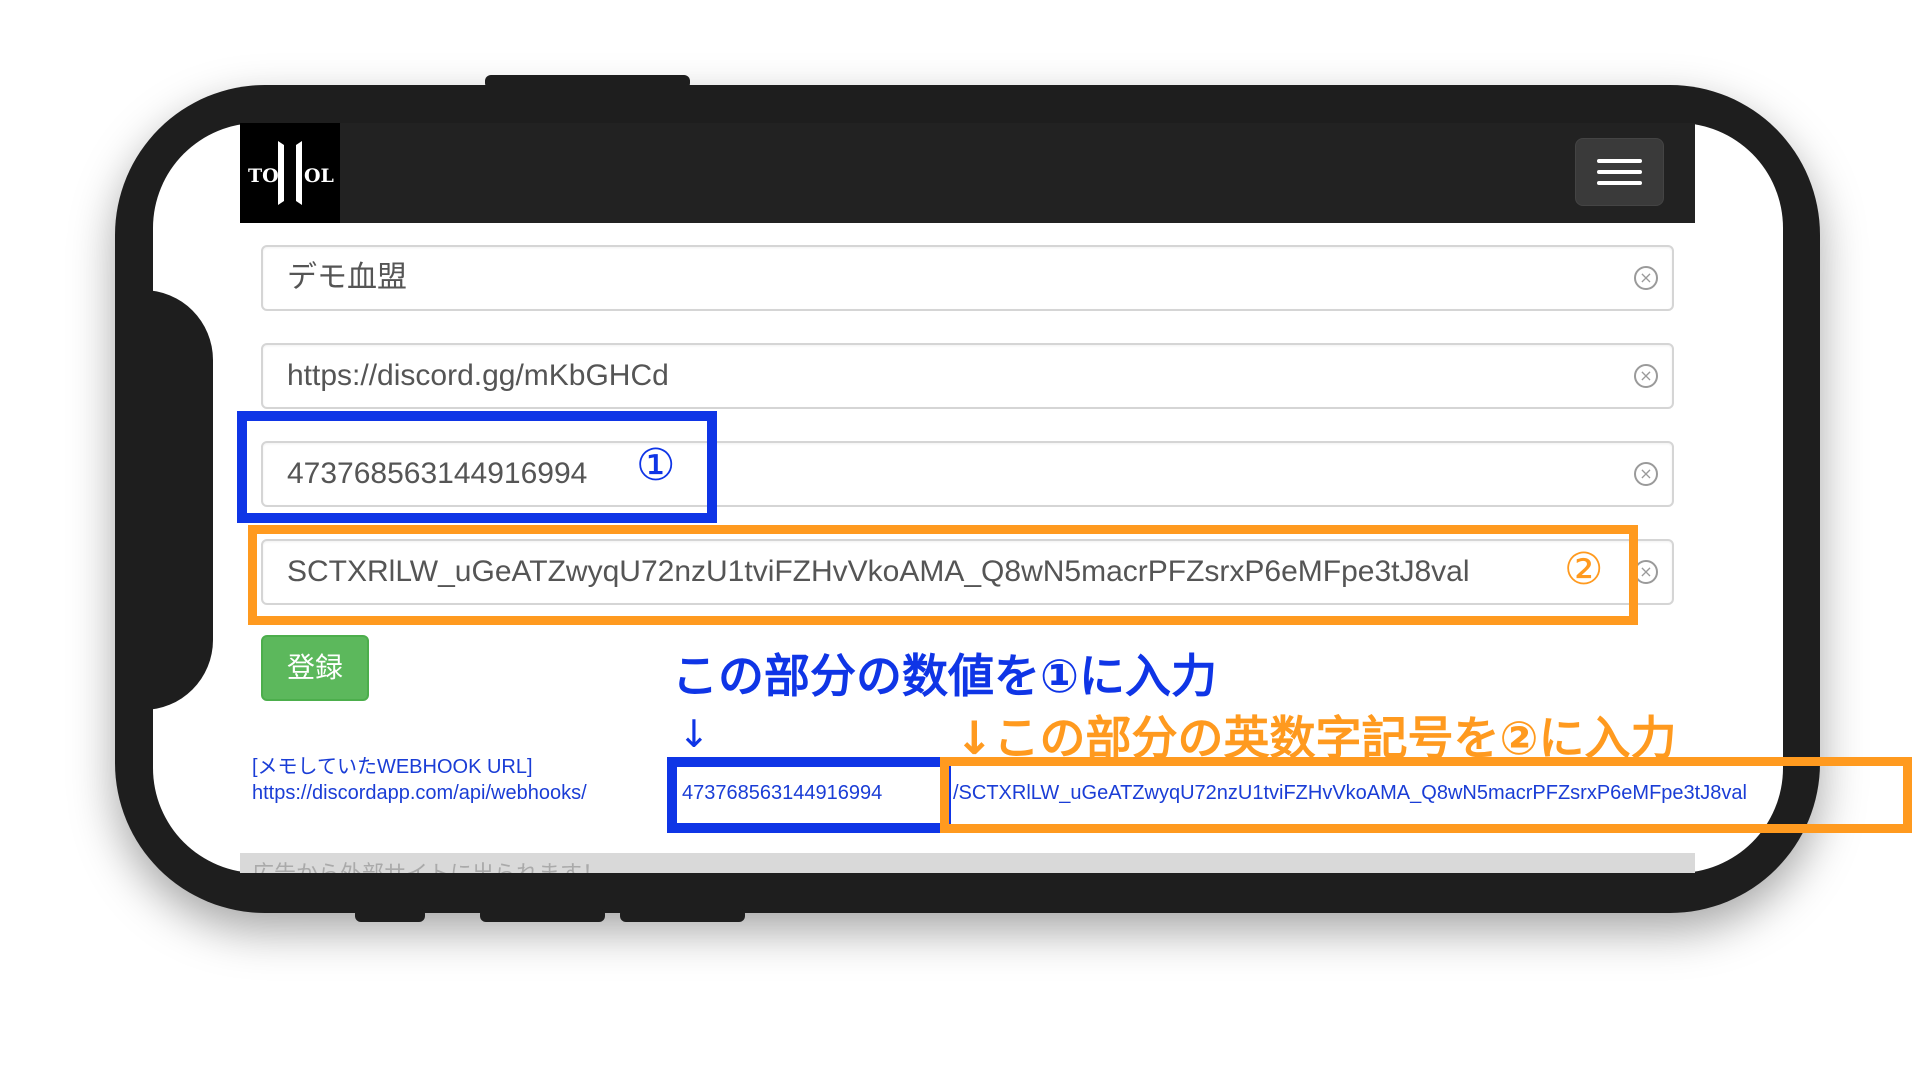 This screenshot has width=1928, height=1090. I want to click on memo-url-prefix: https://discordapp.com/api/webhooks/, so click(419, 793).